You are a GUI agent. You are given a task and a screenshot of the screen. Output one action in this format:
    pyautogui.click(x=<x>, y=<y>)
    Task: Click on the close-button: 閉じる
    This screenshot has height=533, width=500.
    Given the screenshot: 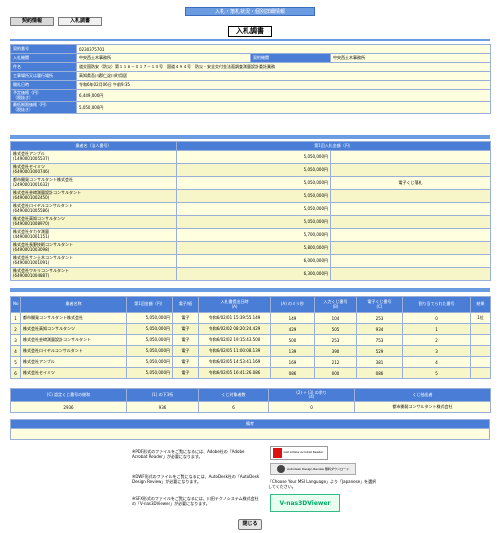 What is the action you would take?
    pyautogui.click(x=250, y=524)
    